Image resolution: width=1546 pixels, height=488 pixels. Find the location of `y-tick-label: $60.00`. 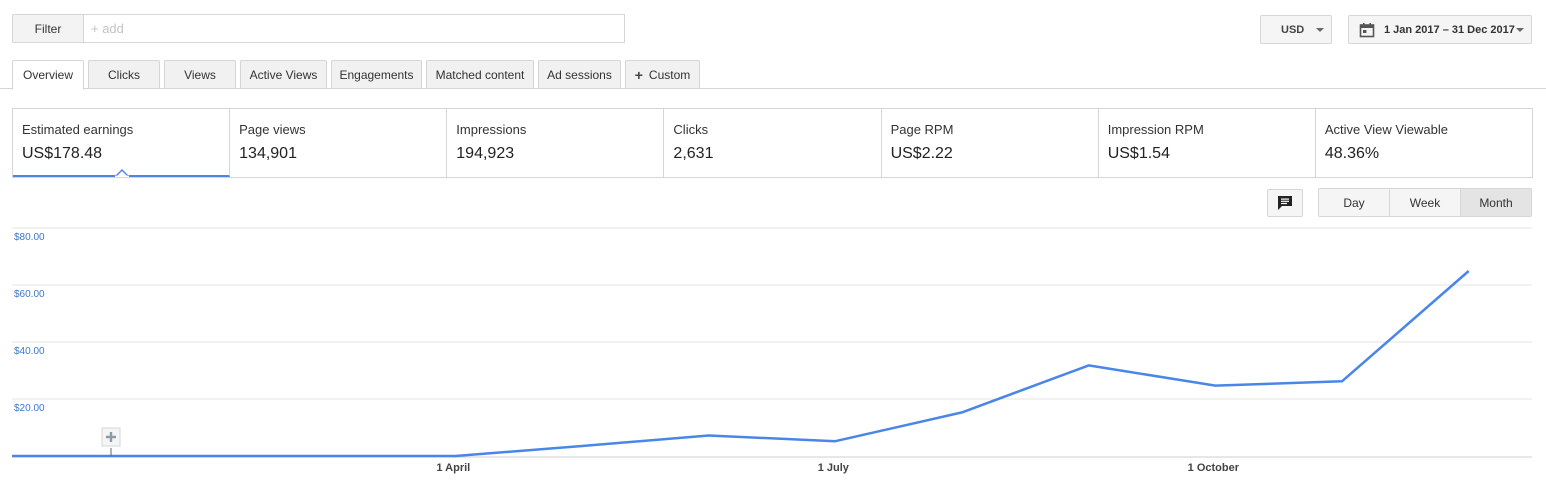

y-tick-label: $60.00 is located at coordinates (29, 294).